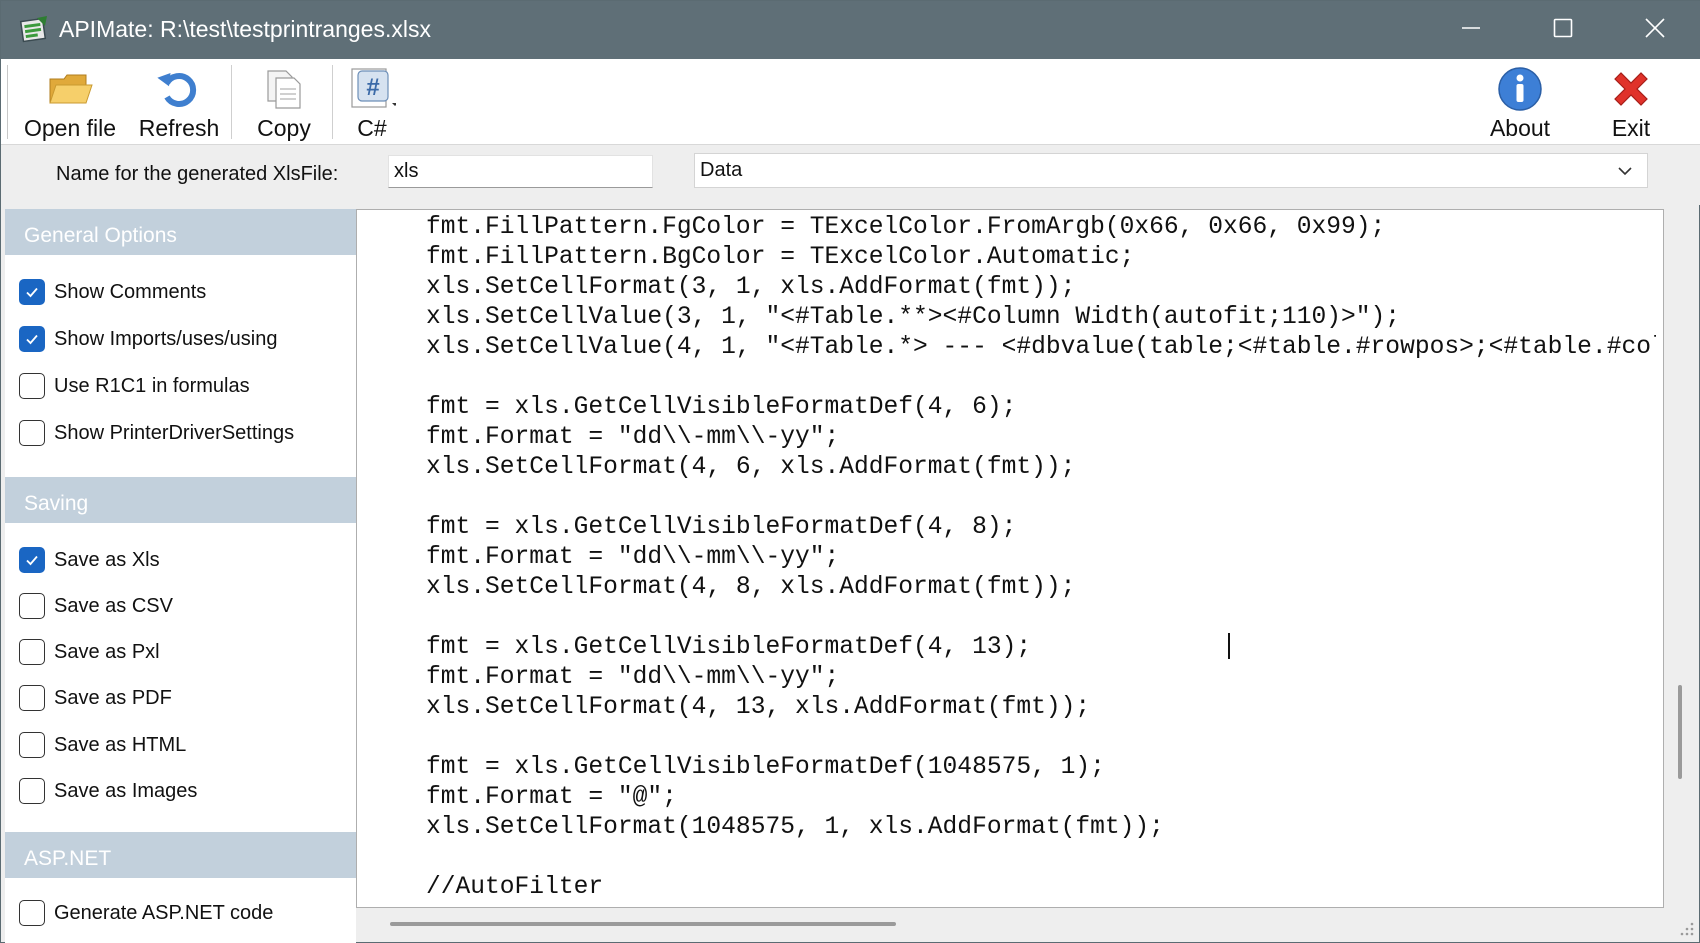  Describe the element at coordinates (721, 407) in the screenshot. I see `code-line: fmt = xls.GetCellVisibleFormatDef(4, 6);` at that location.